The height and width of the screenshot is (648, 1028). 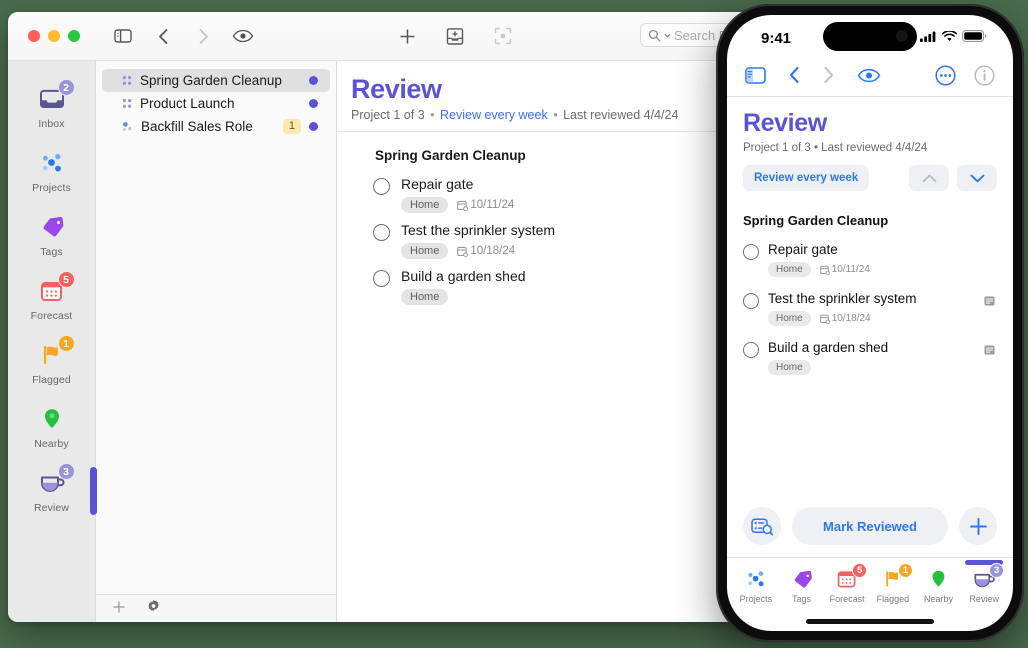 I want to click on dynamic-island, so click(x=870, y=36).